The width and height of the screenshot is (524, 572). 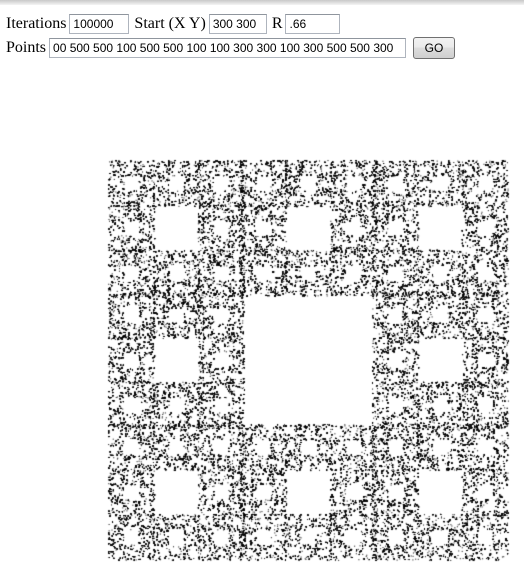 I want to click on go-button: GO, so click(x=434, y=48).